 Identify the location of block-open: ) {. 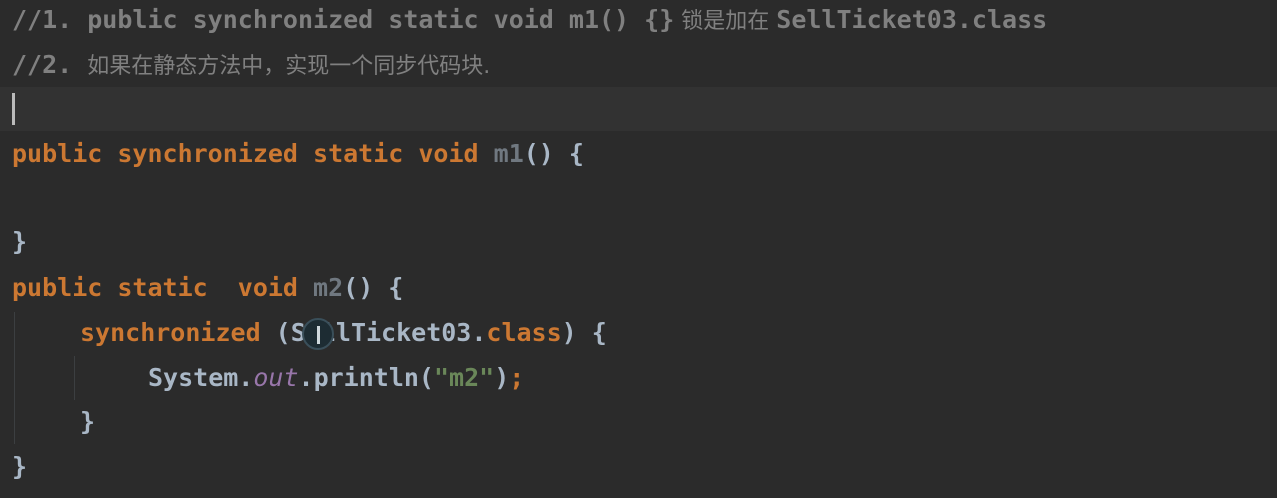
(584, 332).